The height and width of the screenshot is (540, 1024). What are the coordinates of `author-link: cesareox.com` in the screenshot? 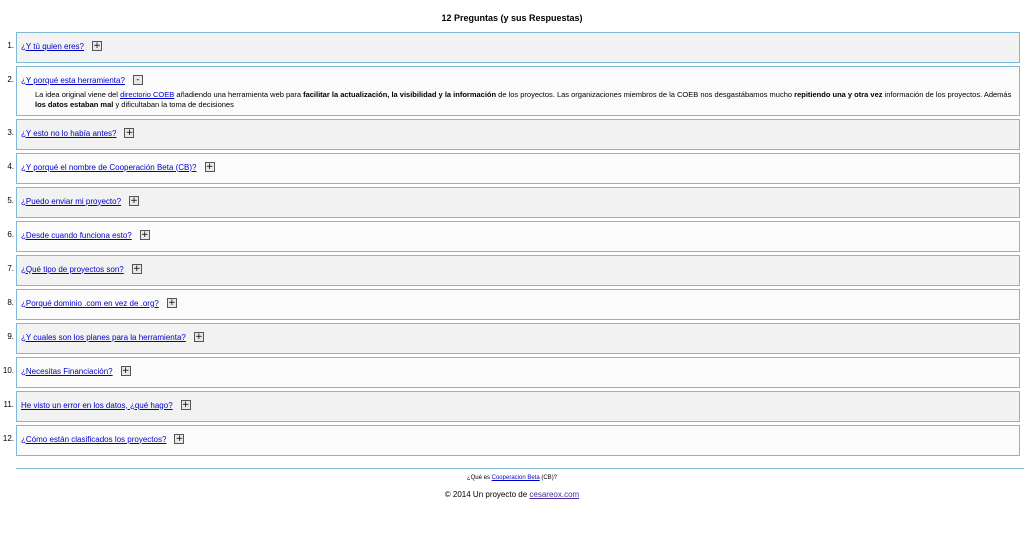 It's located at (554, 494).